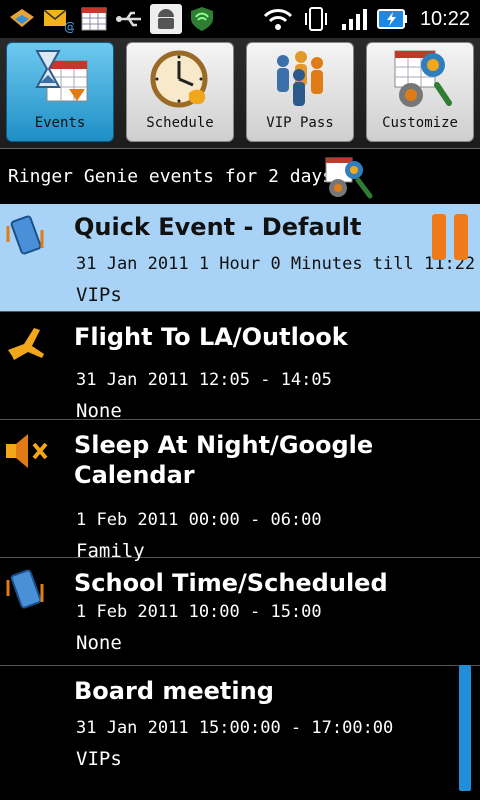 The image size is (480, 800). I want to click on event-time: 31 Jan 2011 12:05 - 14:05, so click(204, 380).